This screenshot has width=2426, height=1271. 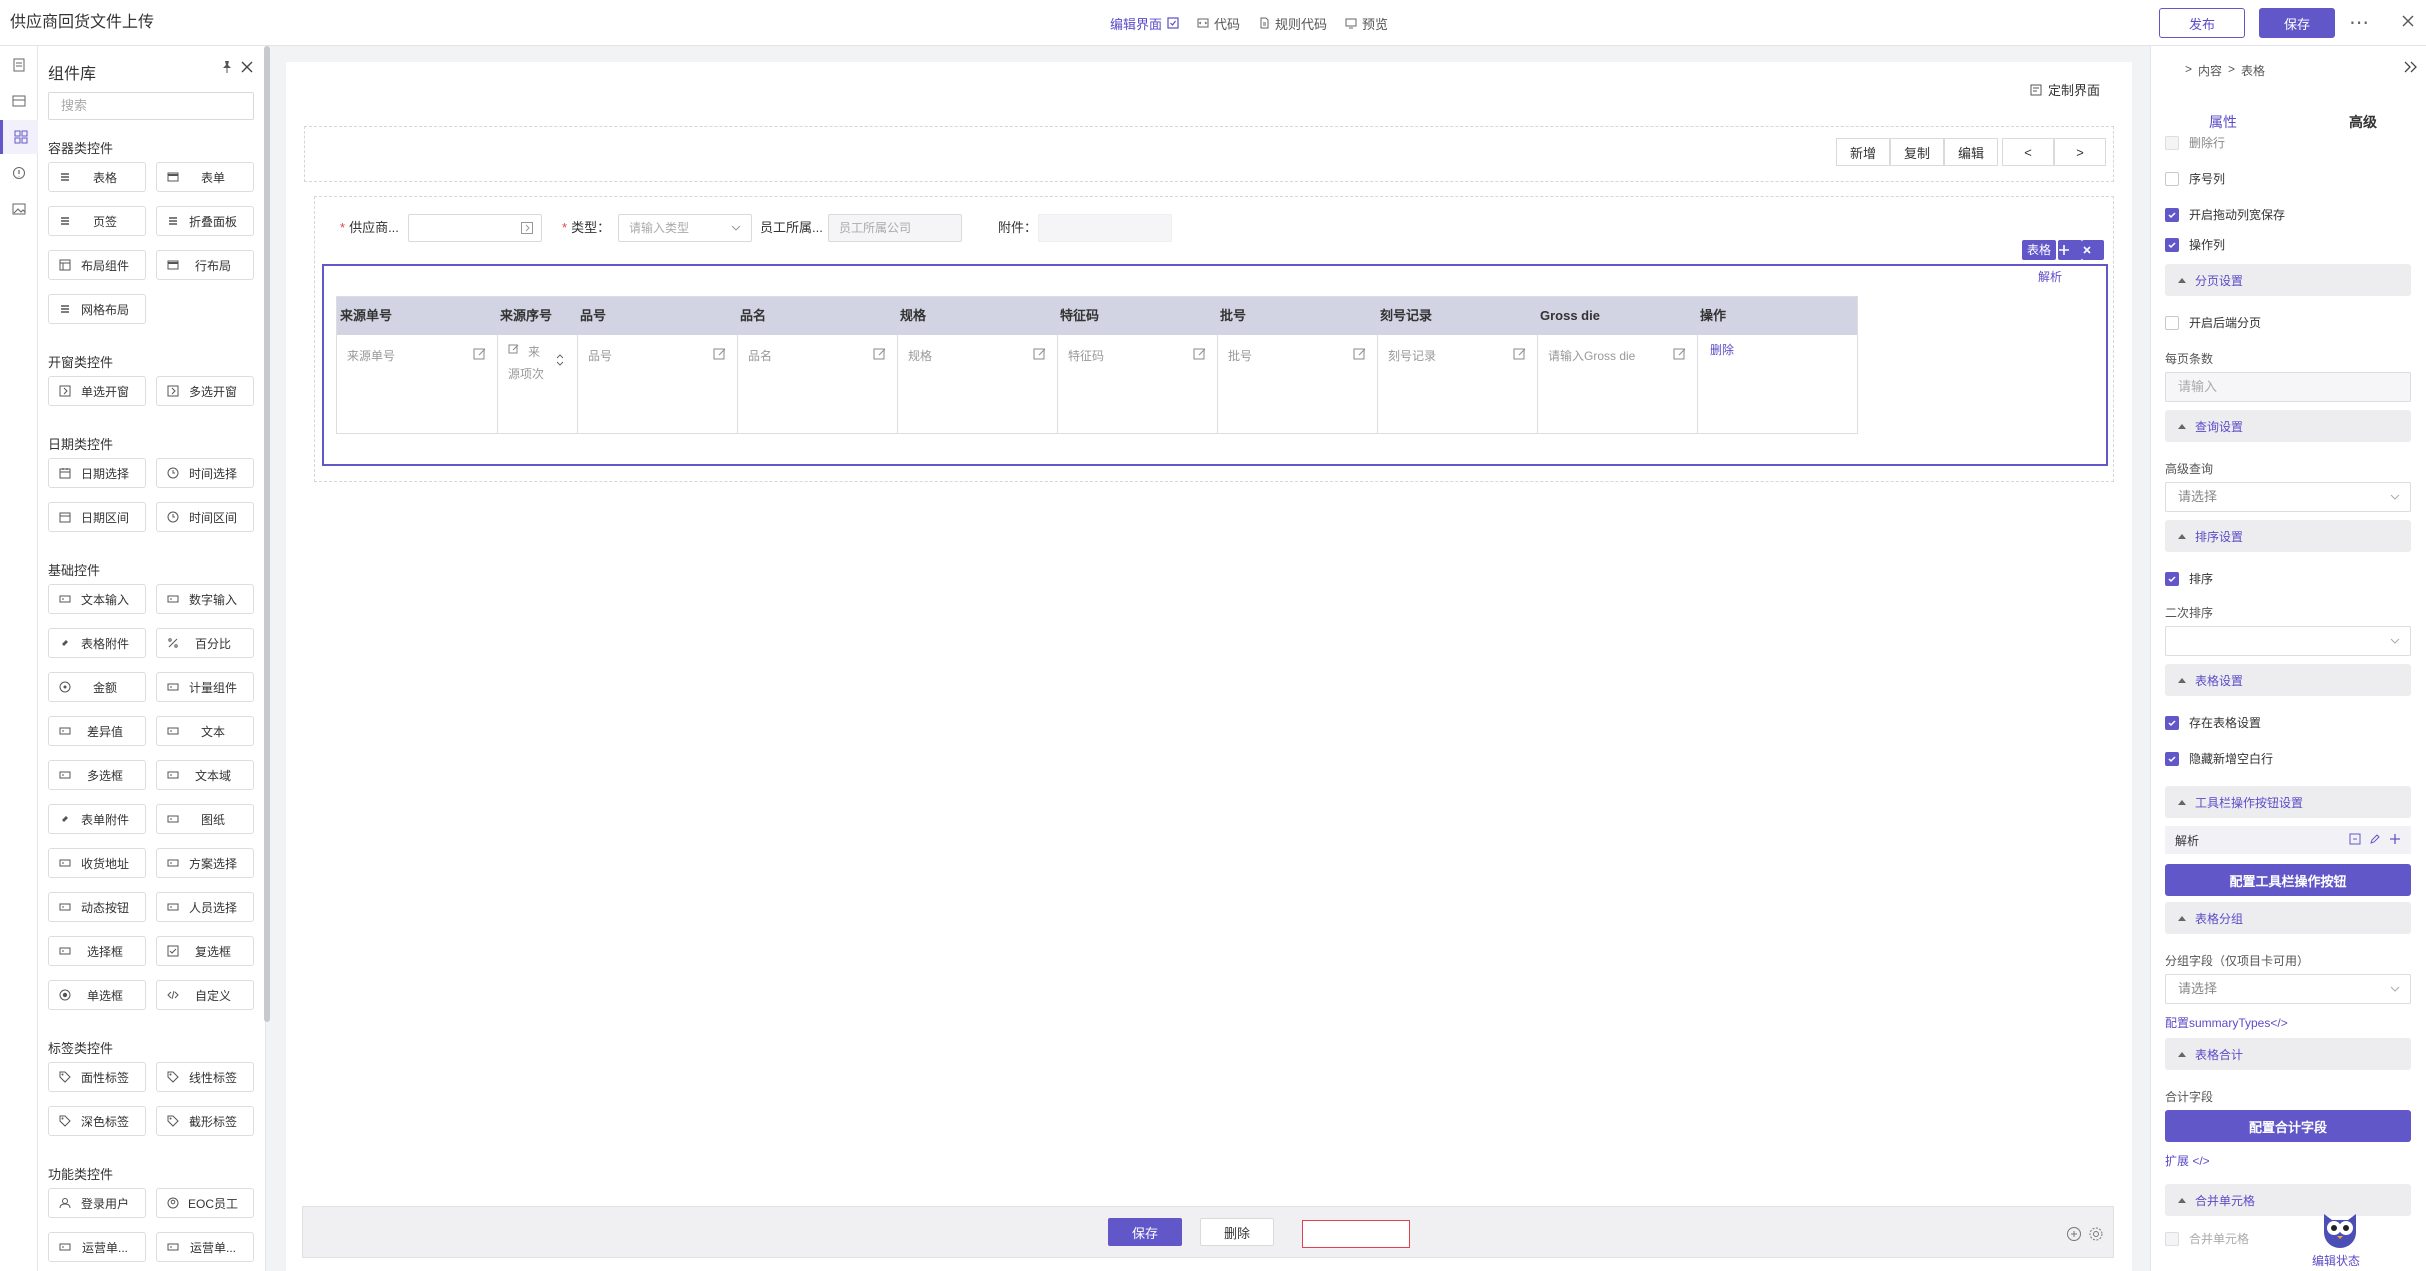 What do you see at coordinates (97, 863) in the screenshot?
I see `component-item: 收货地址` at bounding box center [97, 863].